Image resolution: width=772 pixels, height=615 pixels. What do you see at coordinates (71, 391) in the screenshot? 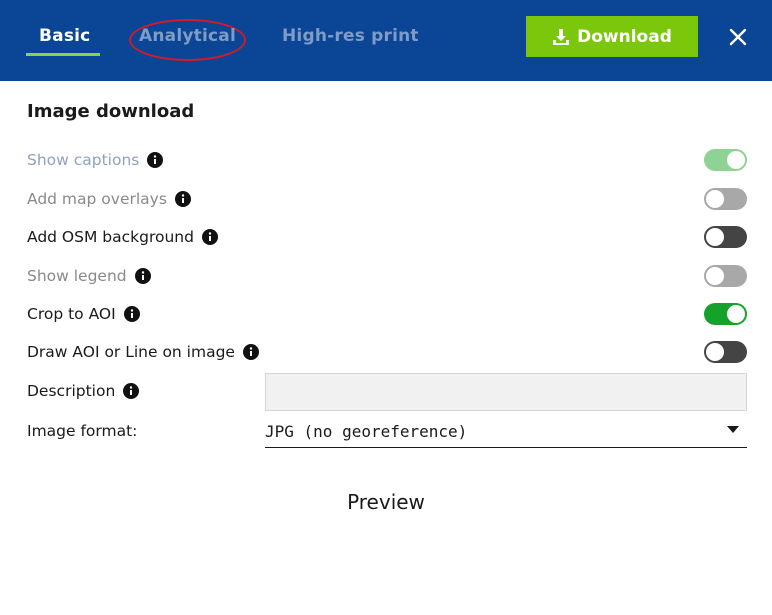
I see `description-label: Description` at bounding box center [71, 391].